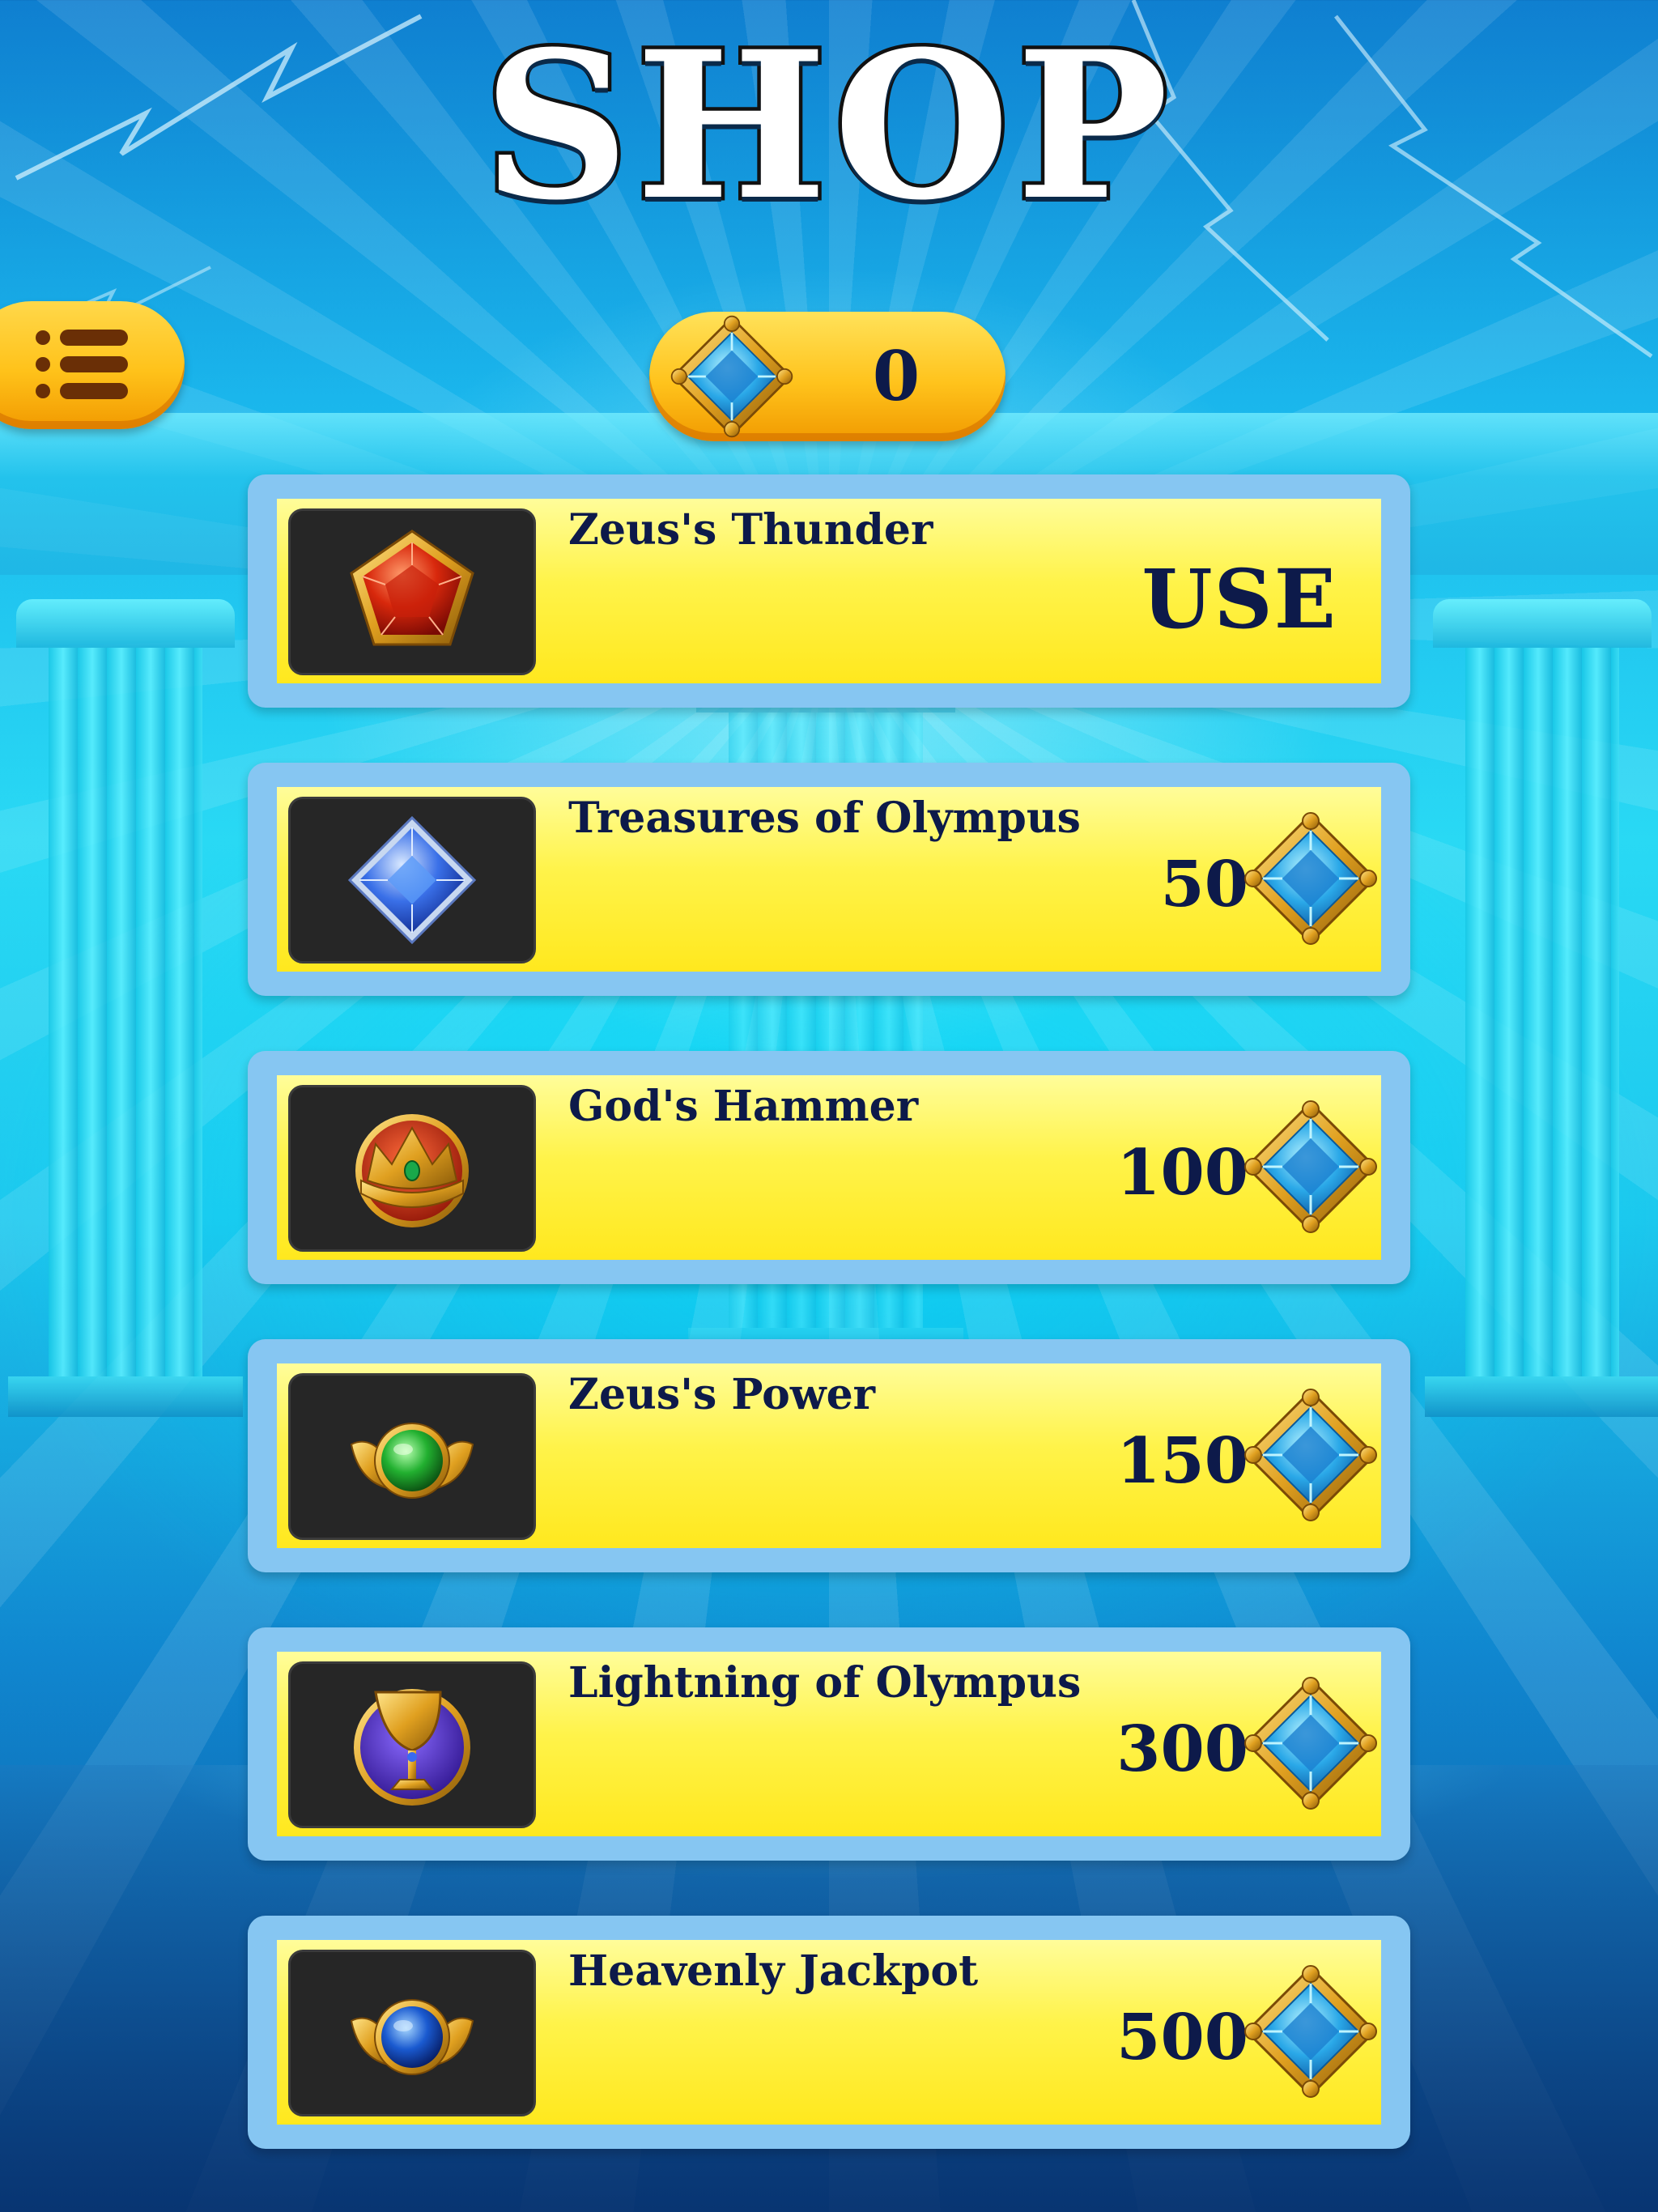 This screenshot has height=2212, width=1658. What do you see at coordinates (829, 1744) in the screenshot?
I see `shop-item-lightning-of-olympus: Lightning of Olympus 300` at bounding box center [829, 1744].